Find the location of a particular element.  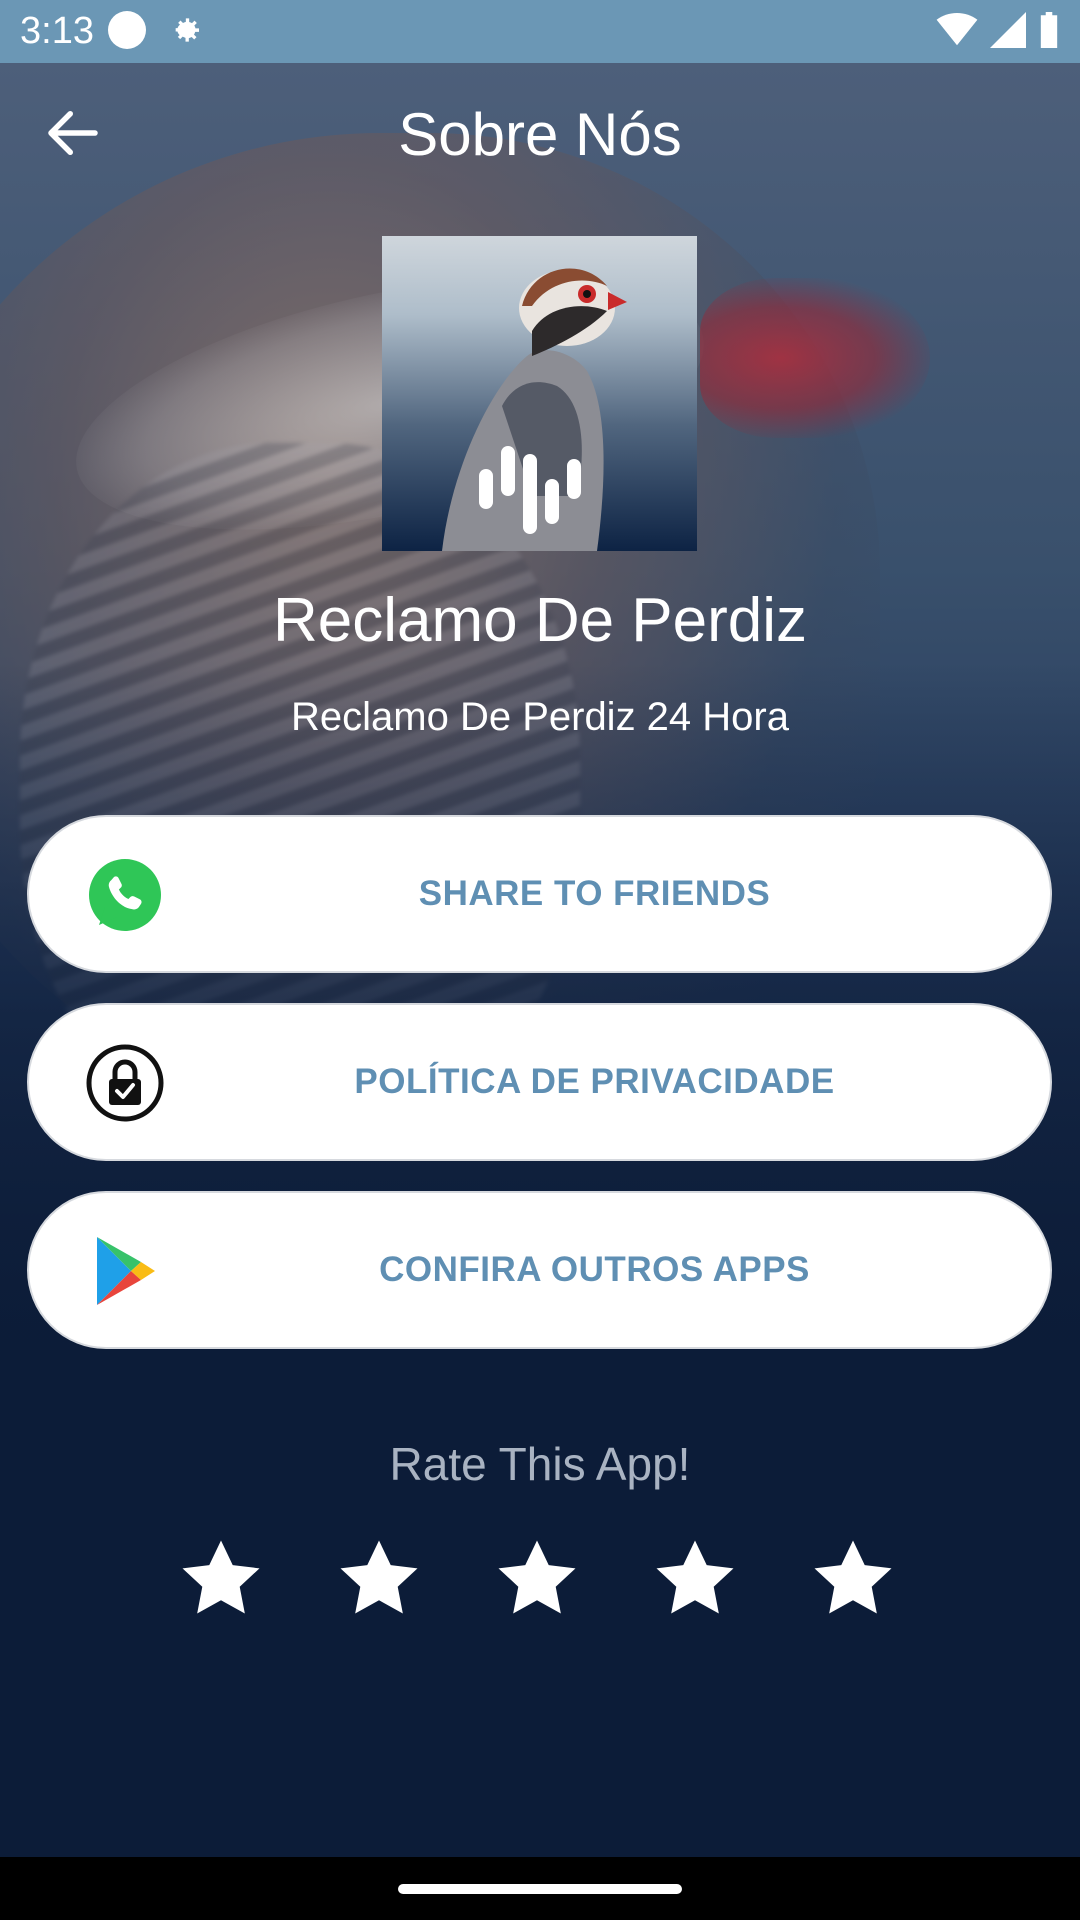

other-apps-button: CONFIRA OUTROS APPS is located at coordinates (539, 1270).